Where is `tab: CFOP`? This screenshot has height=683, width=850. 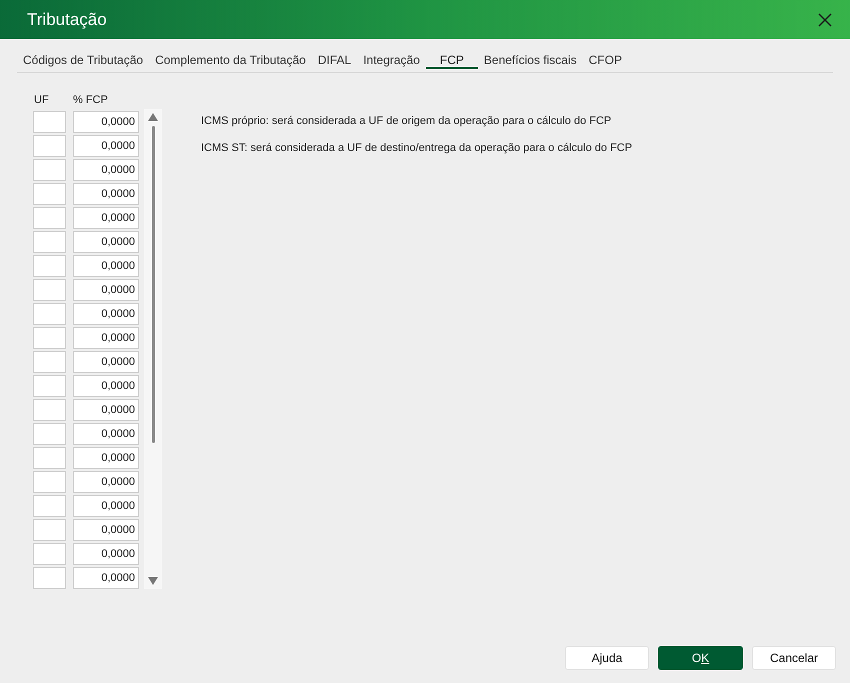
tab: CFOP is located at coordinates (605, 60).